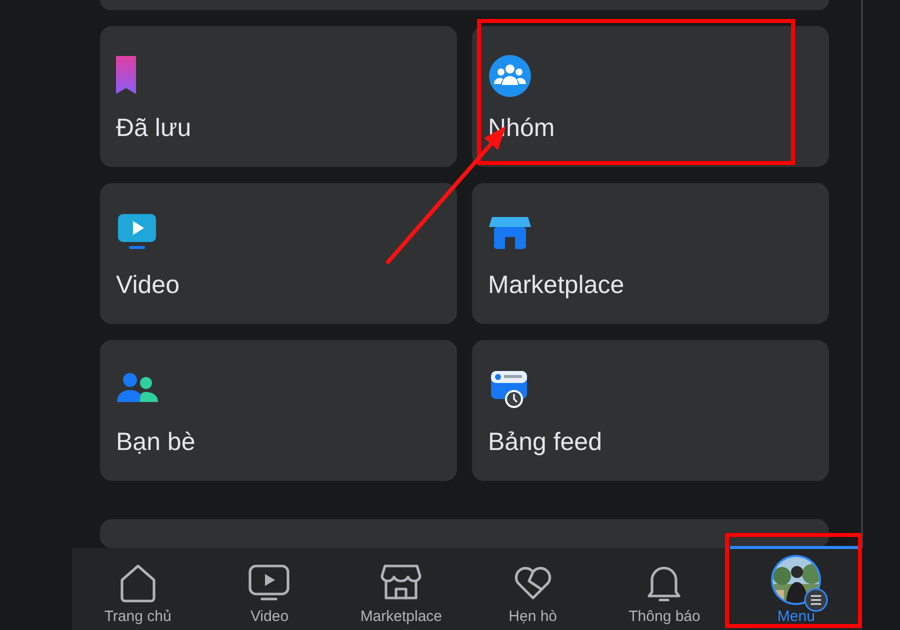  Describe the element at coordinates (156, 442) in the screenshot. I see `card-label: Bạn bè` at that location.